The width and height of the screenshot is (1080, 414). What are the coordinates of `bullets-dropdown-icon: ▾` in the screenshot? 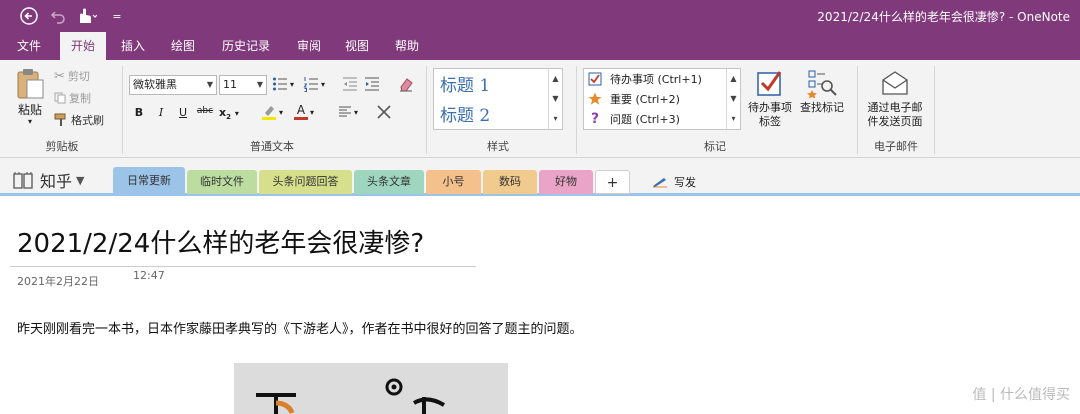 It's located at (292, 84).